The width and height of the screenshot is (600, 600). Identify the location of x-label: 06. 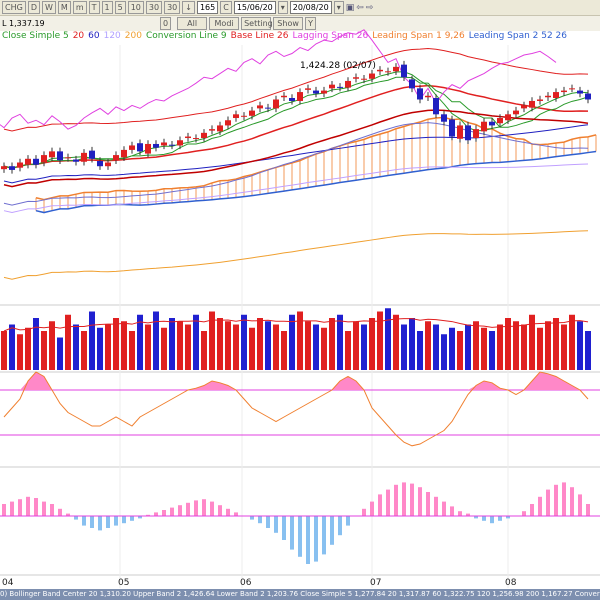
(246, 583).